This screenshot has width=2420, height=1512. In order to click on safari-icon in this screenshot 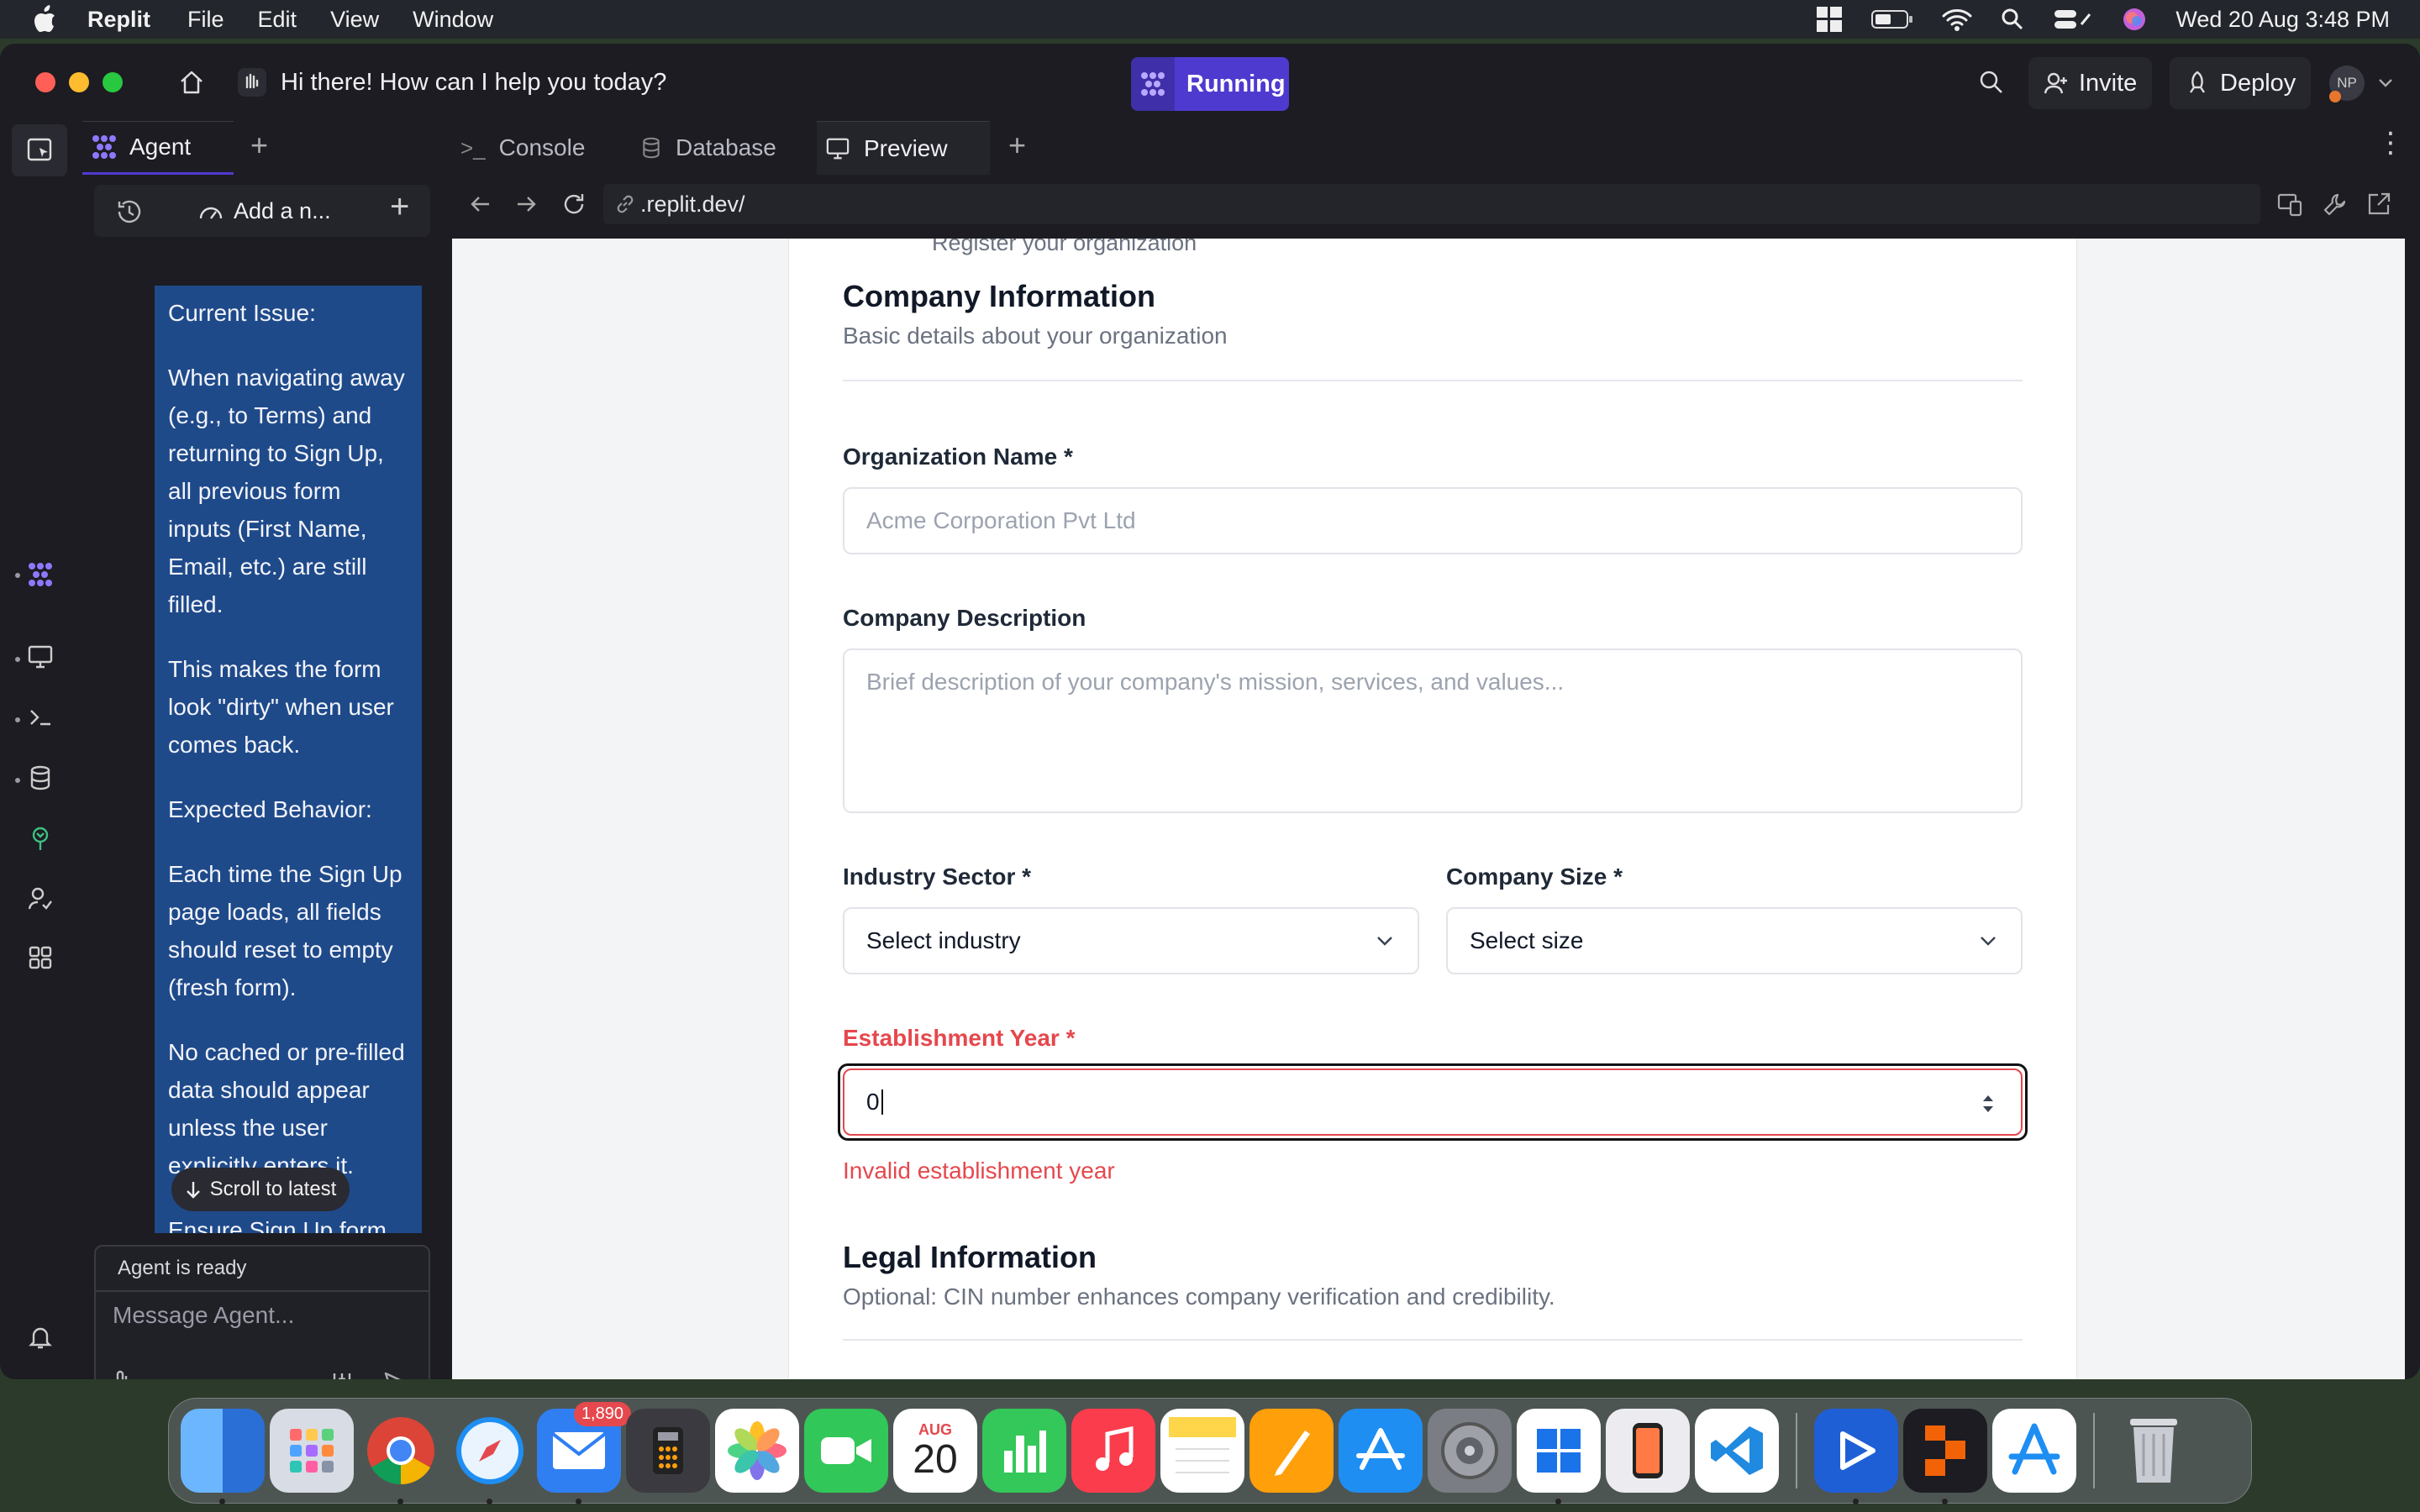, I will do `click(490, 1456)`.